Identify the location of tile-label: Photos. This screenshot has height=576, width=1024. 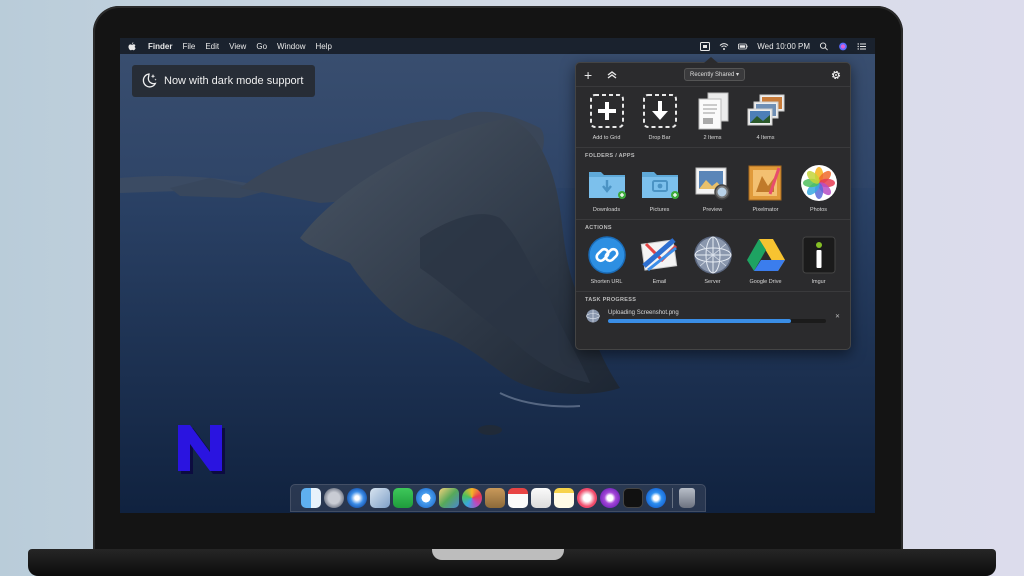
(818, 210).